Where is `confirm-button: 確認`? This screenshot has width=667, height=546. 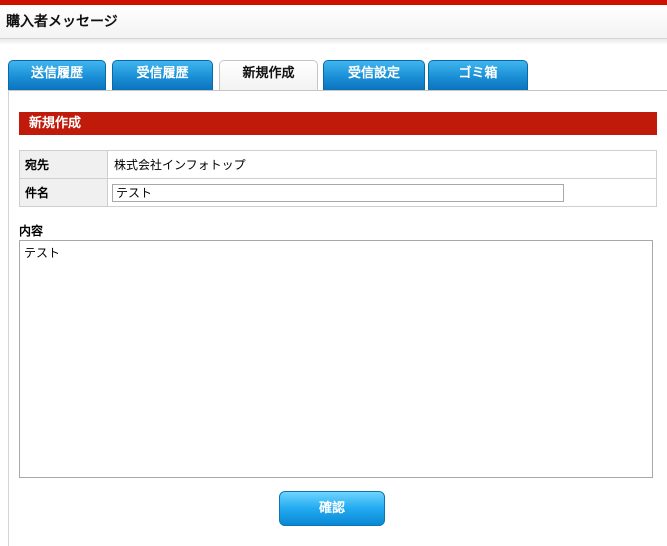 confirm-button: 確認 is located at coordinates (332, 508).